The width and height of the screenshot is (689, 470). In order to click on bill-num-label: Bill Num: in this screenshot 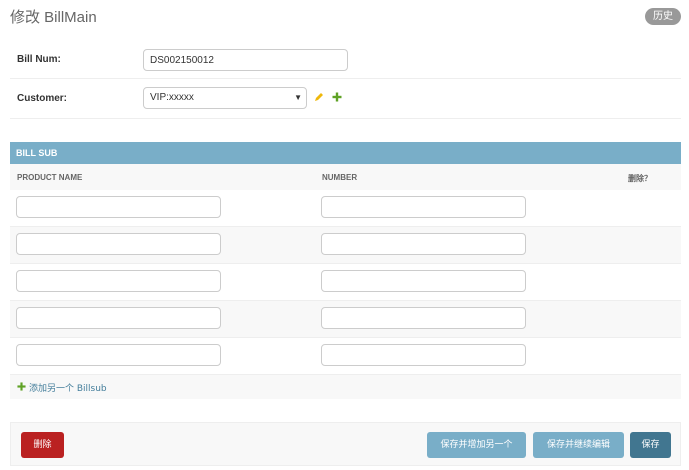, I will do `click(39, 59)`.